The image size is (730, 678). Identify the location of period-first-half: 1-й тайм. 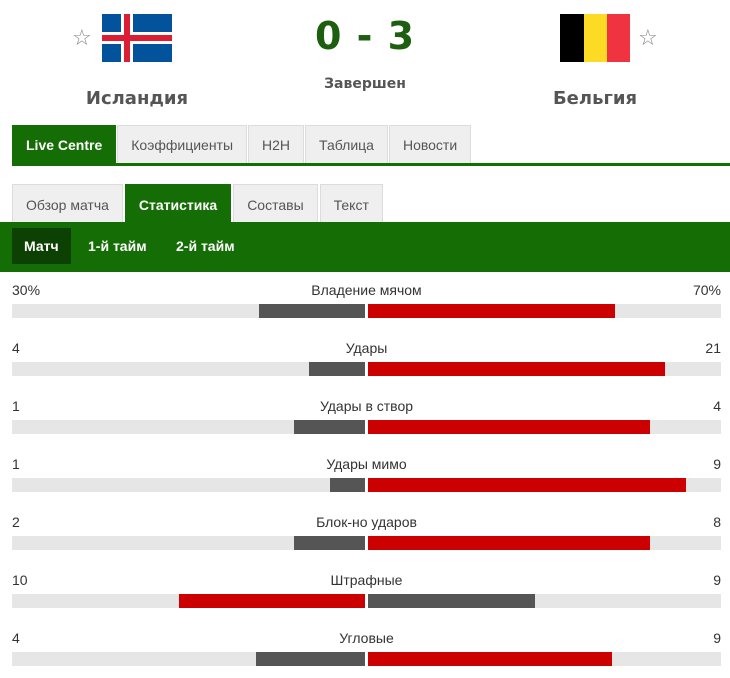
(117, 246).